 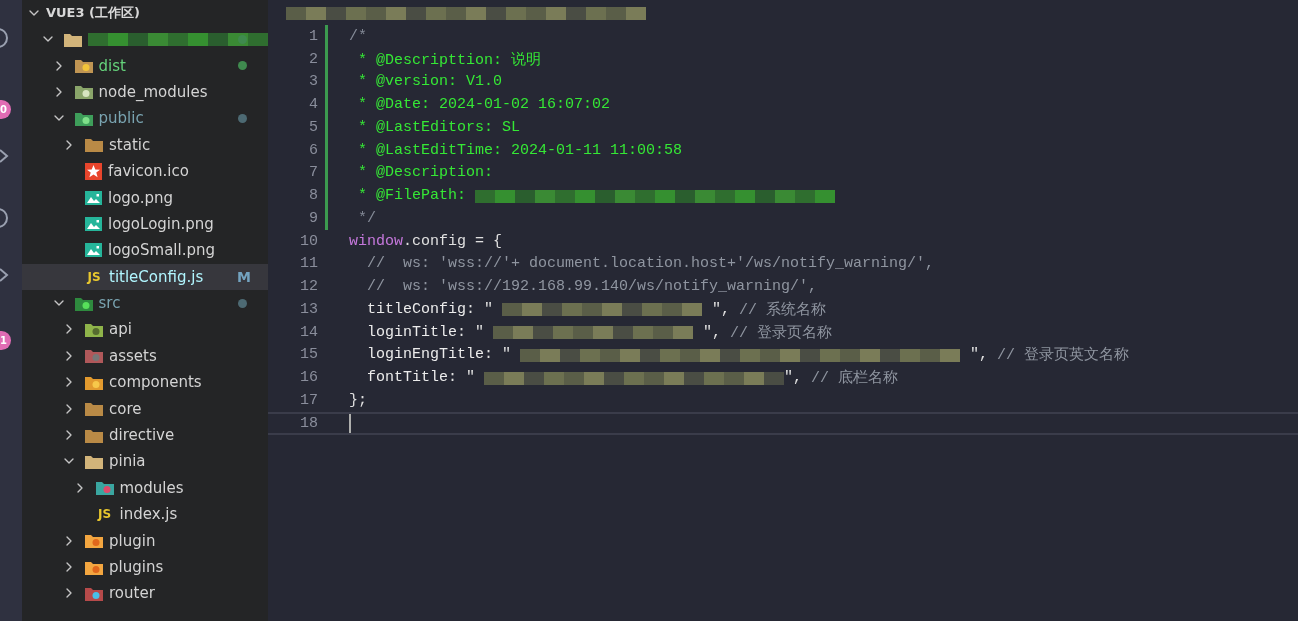 What do you see at coordinates (125, 408) in the screenshot?
I see `file-name: core` at bounding box center [125, 408].